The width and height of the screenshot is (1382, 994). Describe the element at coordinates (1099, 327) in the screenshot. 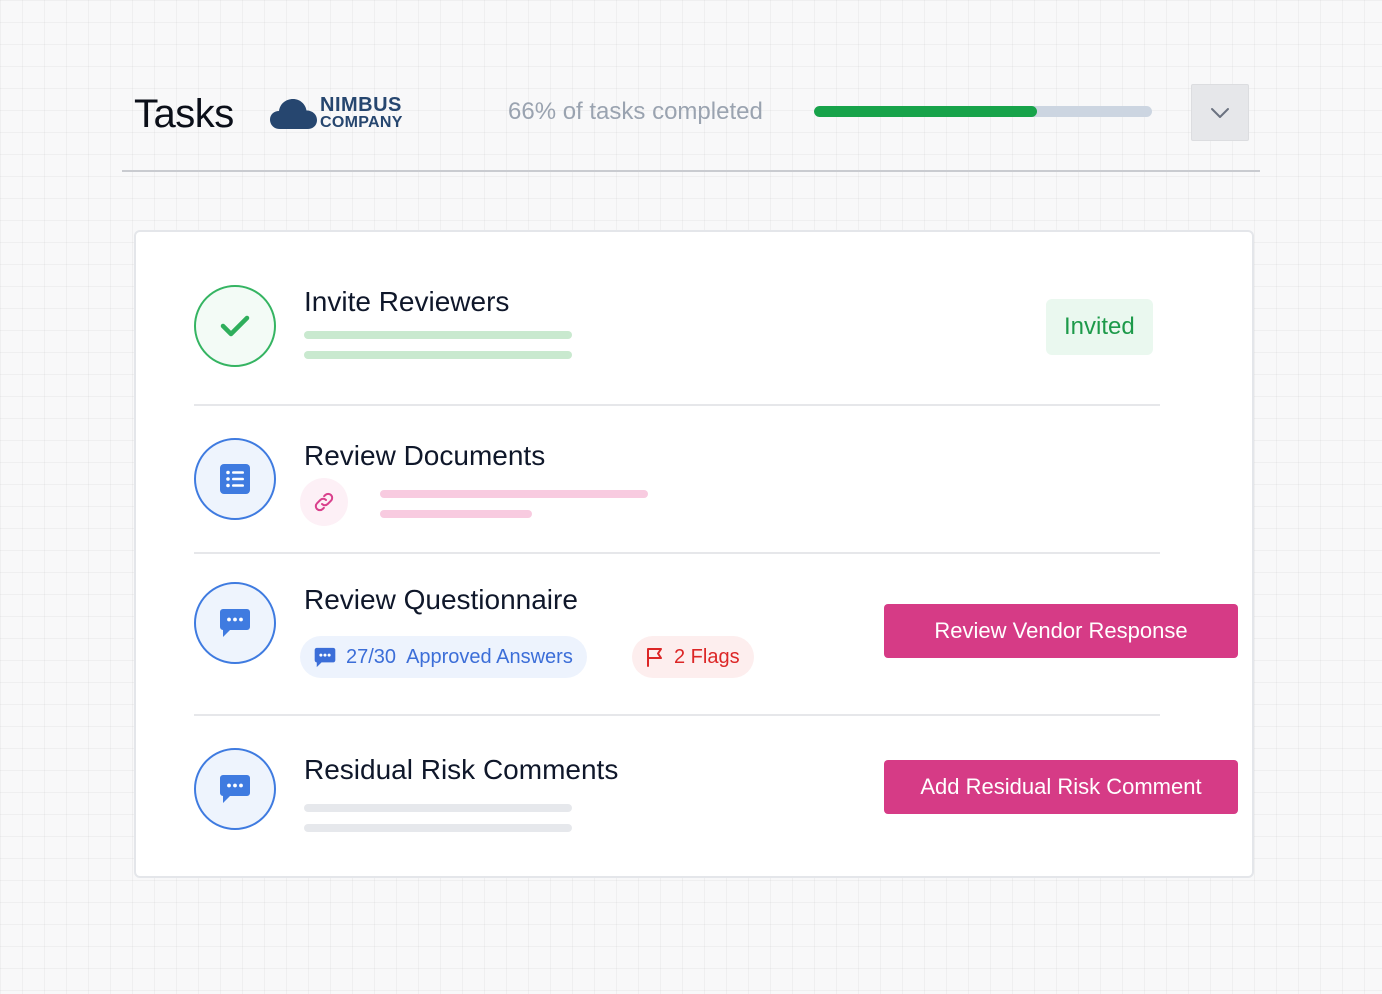

I see `status-badge-invited: Invited` at that location.